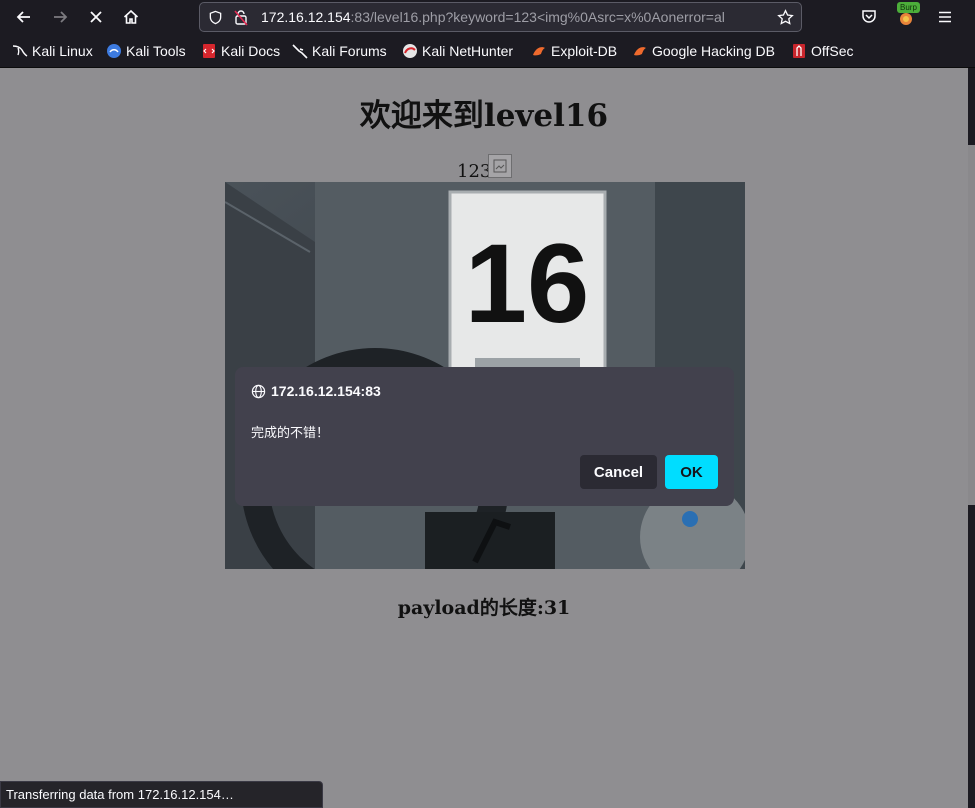 The height and width of the screenshot is (808, 975). I want to click on back-button, so click(24, 17).